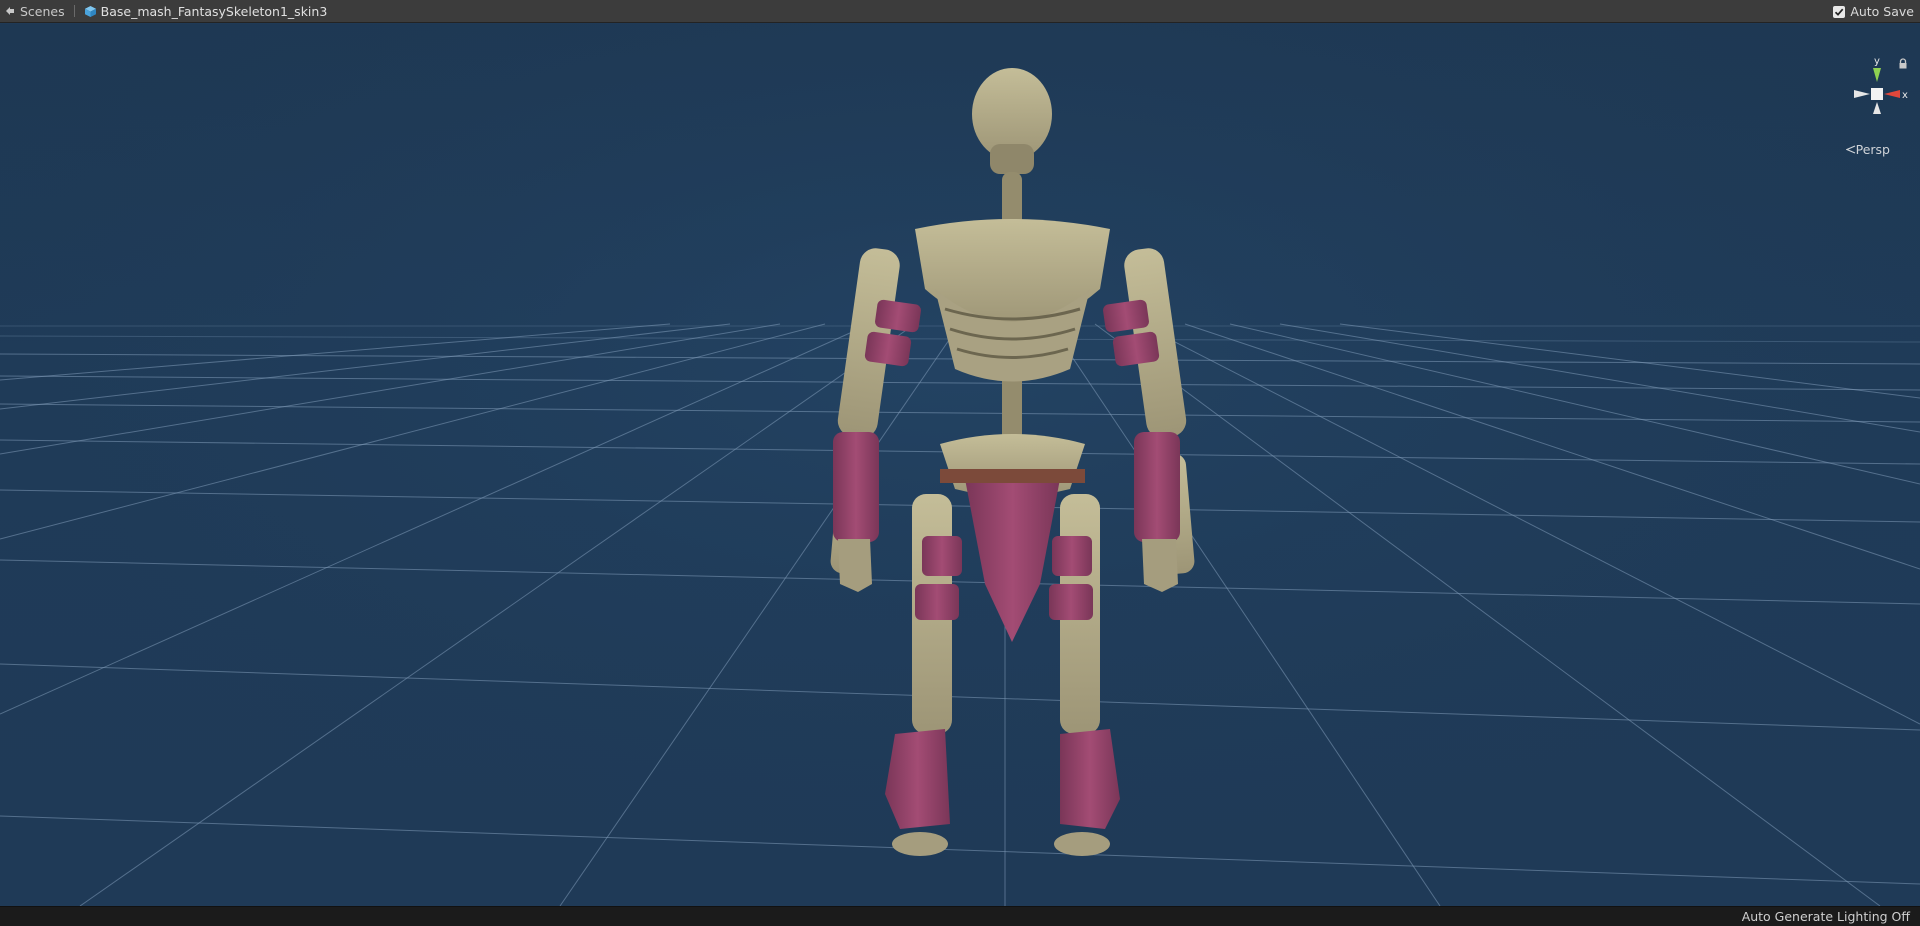 This screenshot has width=1920, height=926. Describe the element at coordinates (1877, 61) in the screenshot. I see `gizmo-y-label: y` at that location.